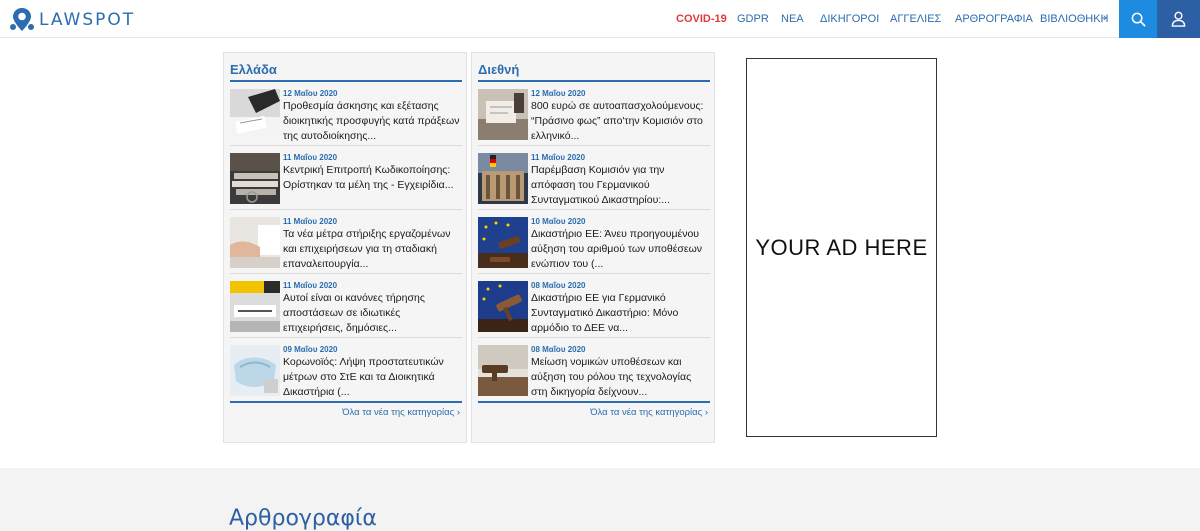 This screenshot has height=531, width=1200. Describe the element at coordinates (1105, 18) in the screenshot. I see `nav-more-chevron-icon: ›` at that location.